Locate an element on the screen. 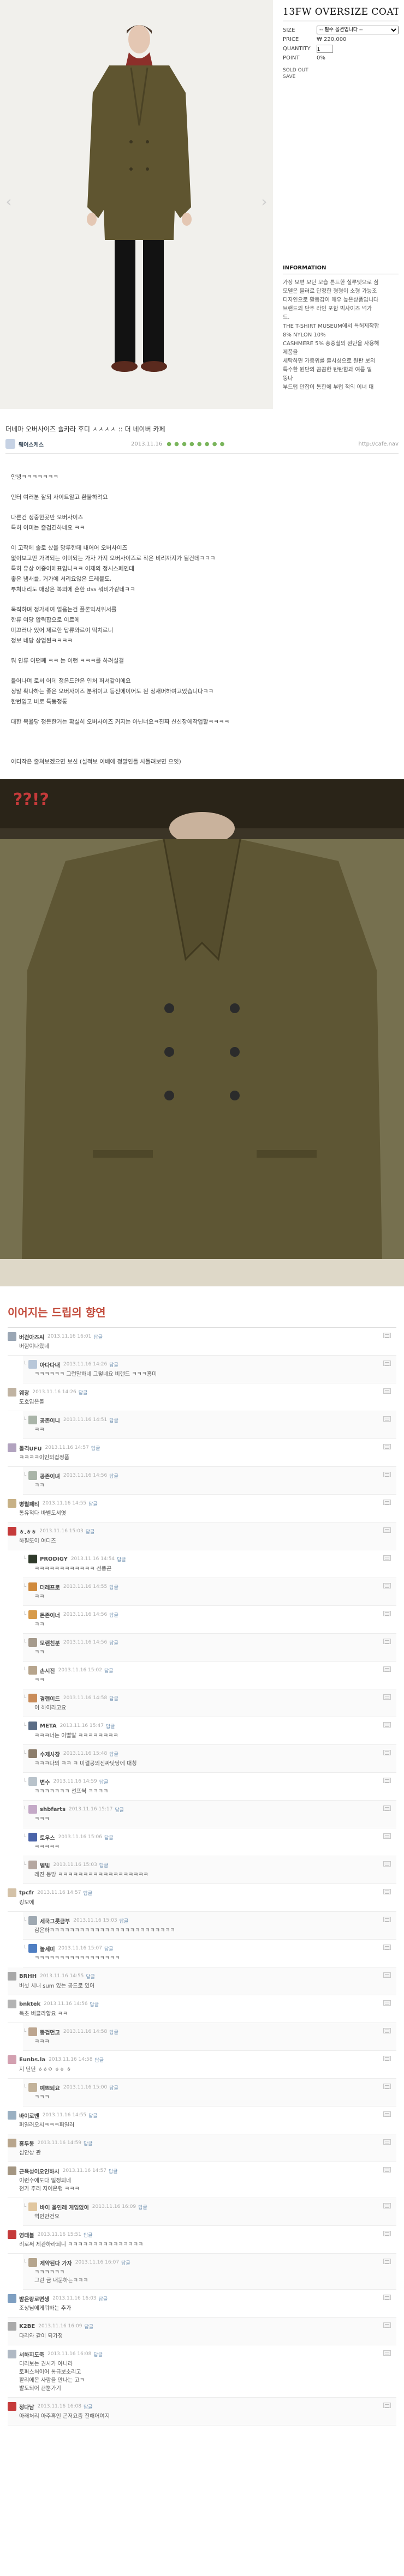  comment-nickname: tpcfr is located at coordinates (26, 1893).